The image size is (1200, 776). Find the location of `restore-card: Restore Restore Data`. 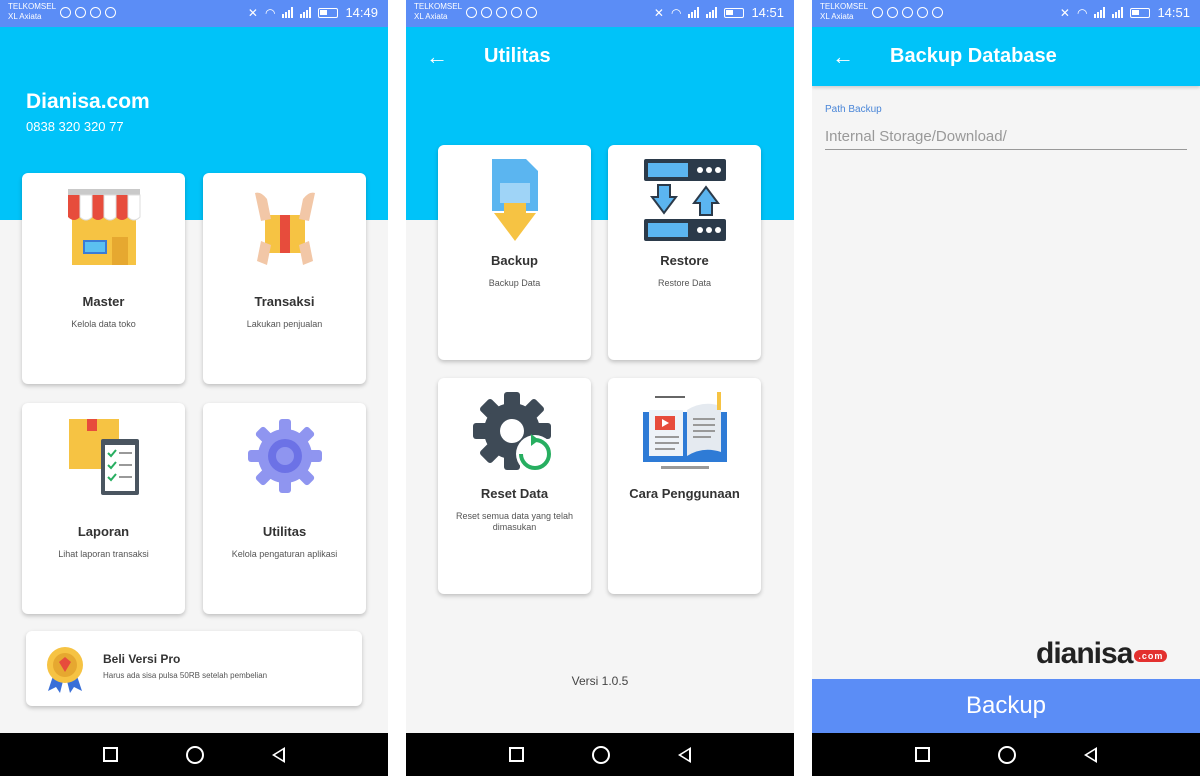

restore-card: Restore Restore Data is located at coordinates (684, 252).